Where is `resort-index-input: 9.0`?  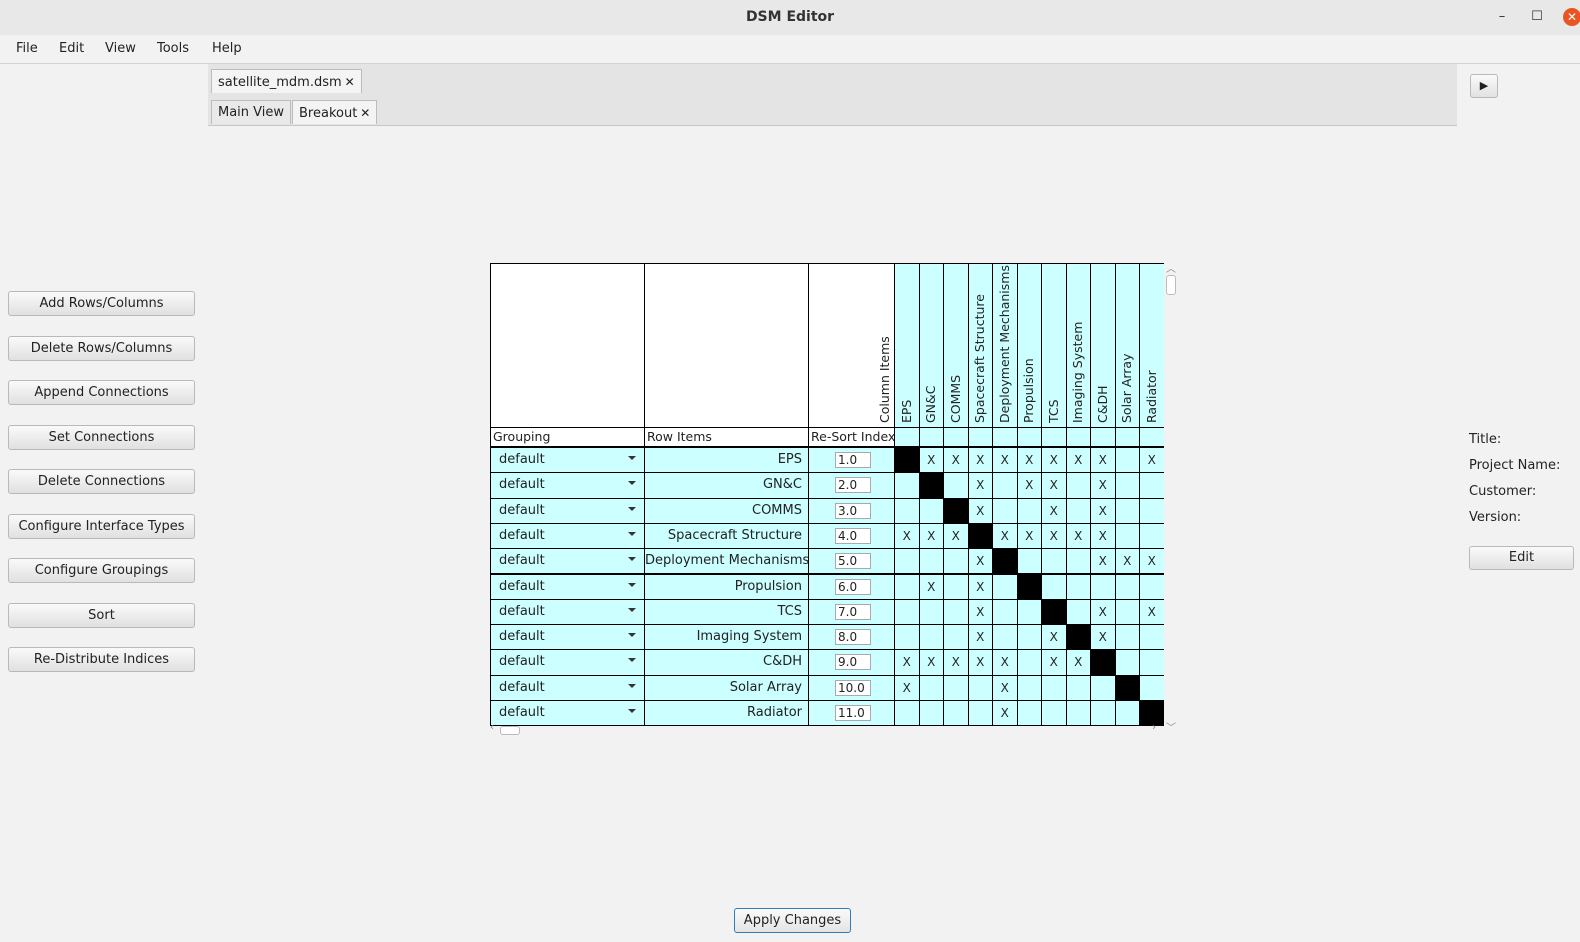
resort-index-input: 9.0 is located at coordinates (853, 662).